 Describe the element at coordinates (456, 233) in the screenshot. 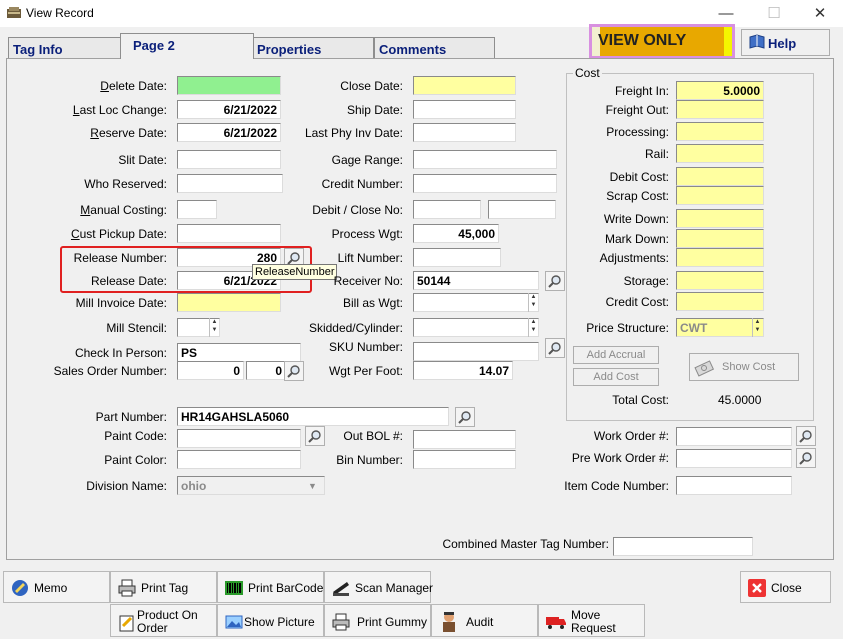

I see `process-wgt-field: 45,000` at that location.